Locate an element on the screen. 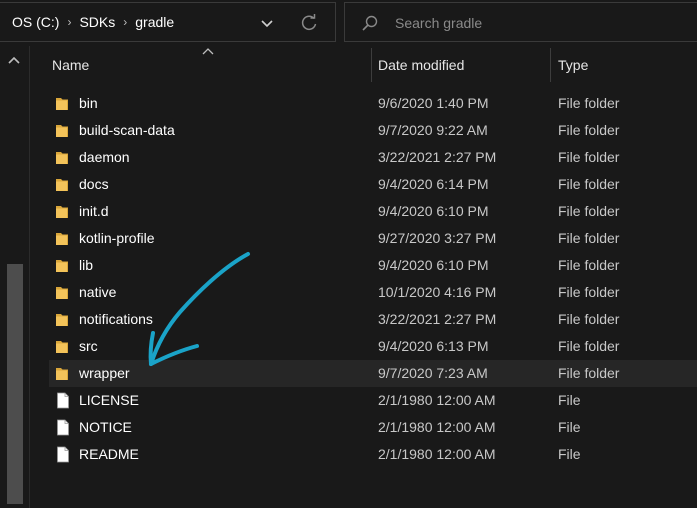 The height and width of the screenshot is (508, 697). file-row-wrapper: wrapper 9/7/2020 7:23 AM File folder is located at coordinates (373, 373).